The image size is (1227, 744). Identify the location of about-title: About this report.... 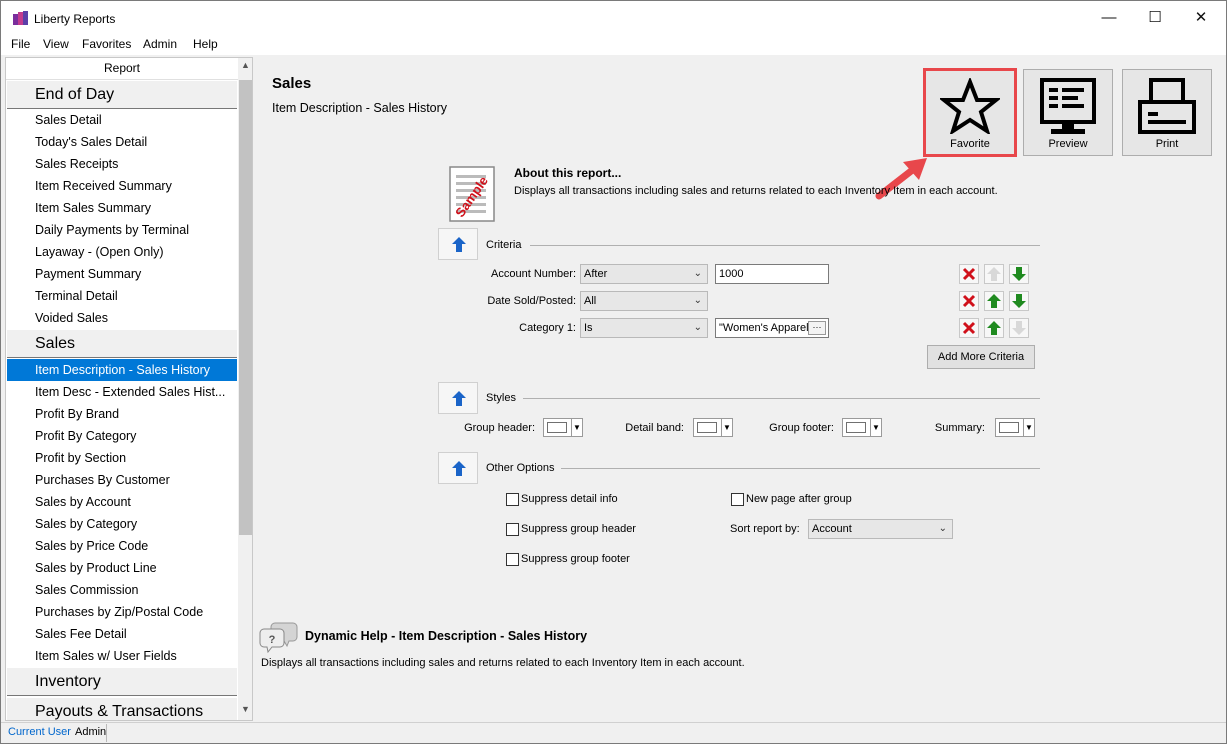
(568, 173).